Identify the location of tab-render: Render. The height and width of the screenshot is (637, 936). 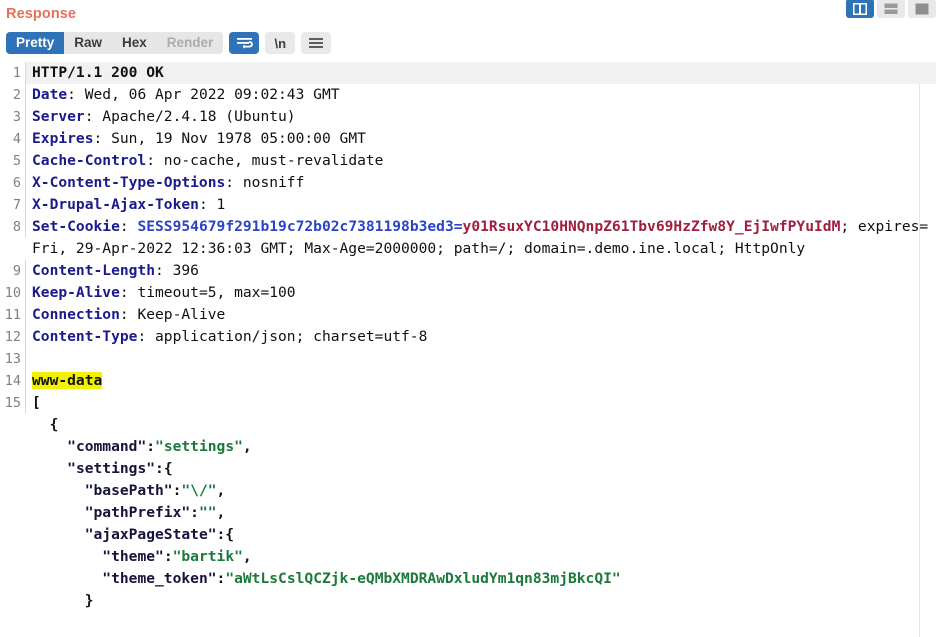
(190, 43).